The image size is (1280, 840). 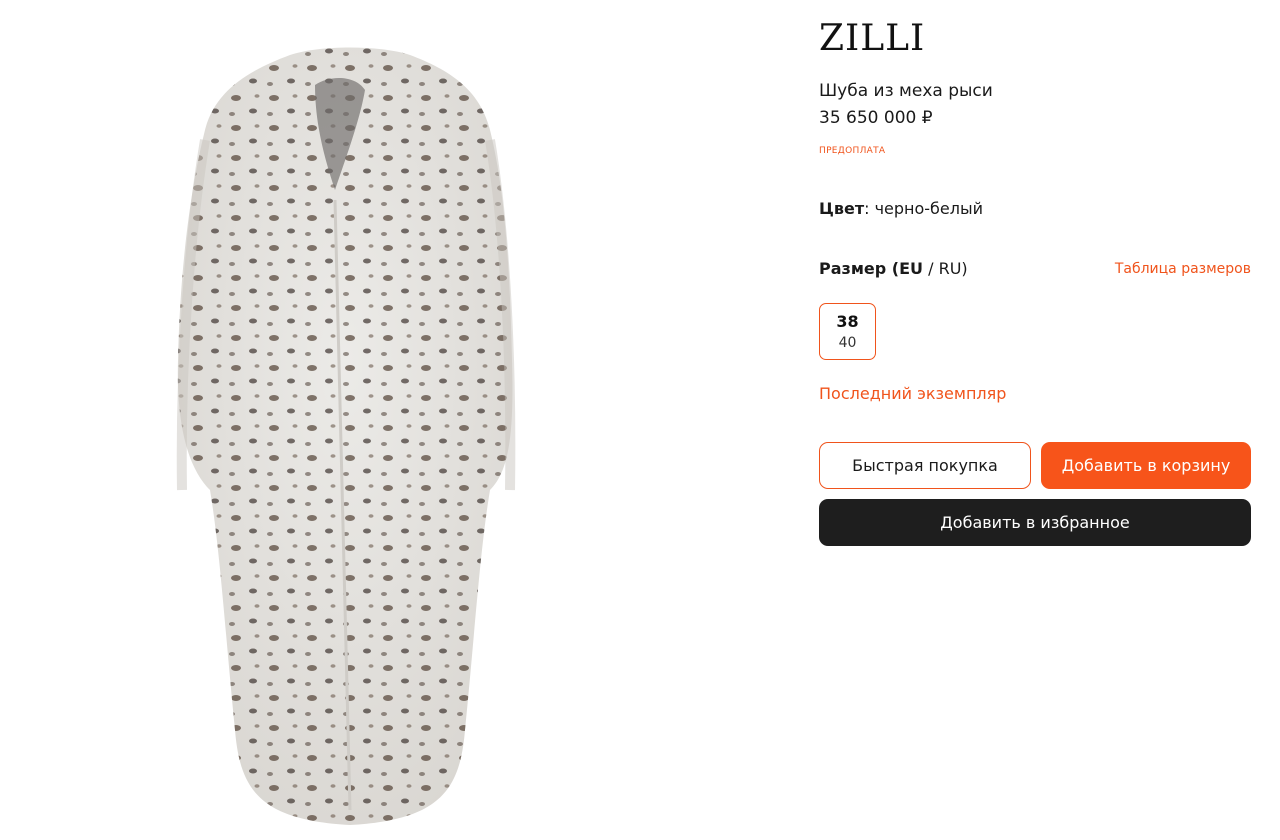 What do you see at coordinates (847, 343) in the screenshot?
I see `size-option-ru: 40` at bounding box center [847, 343].